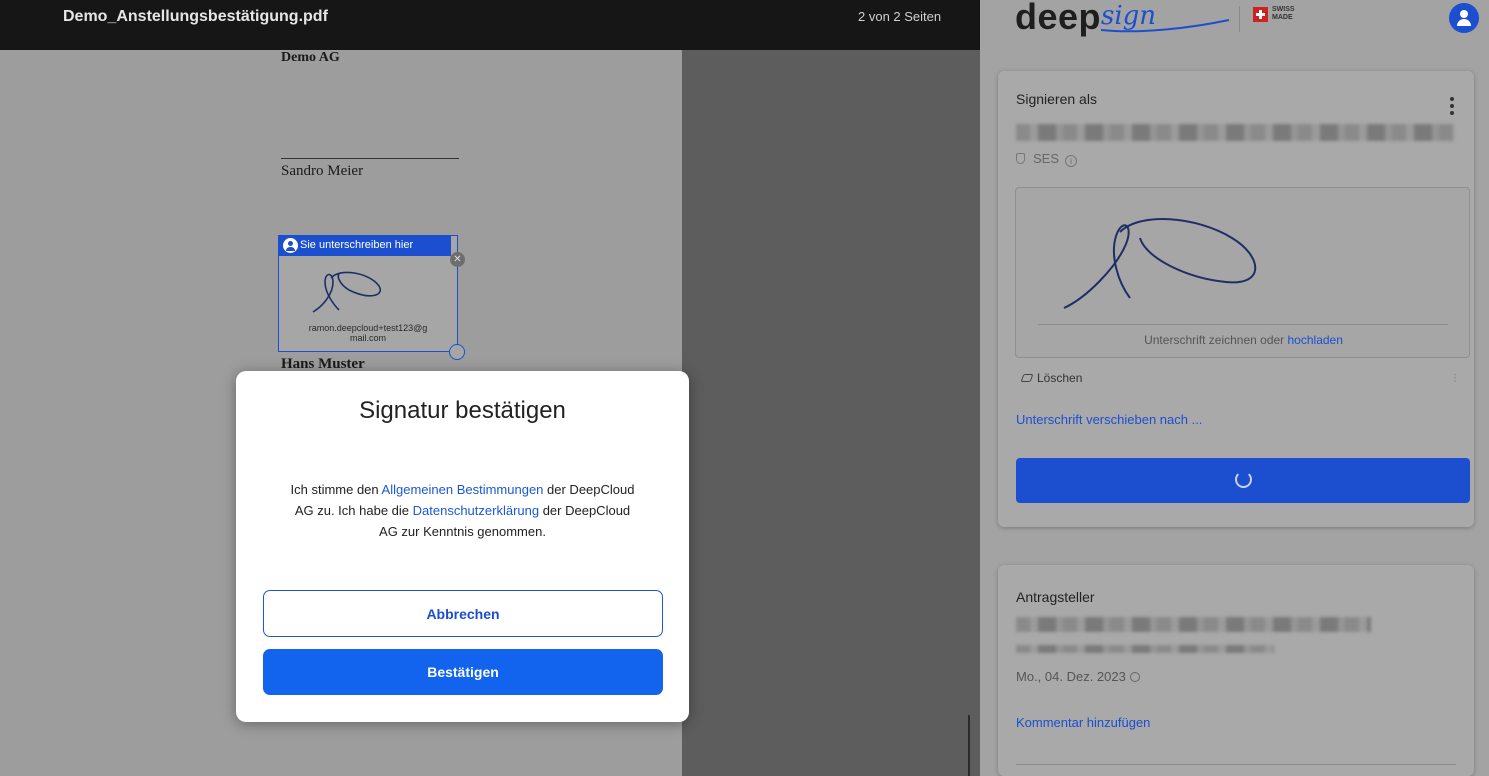 Image resolution: width=1489 pixels, height=776 pixels. I want to click on more-options-icon, so click(1452, 108).